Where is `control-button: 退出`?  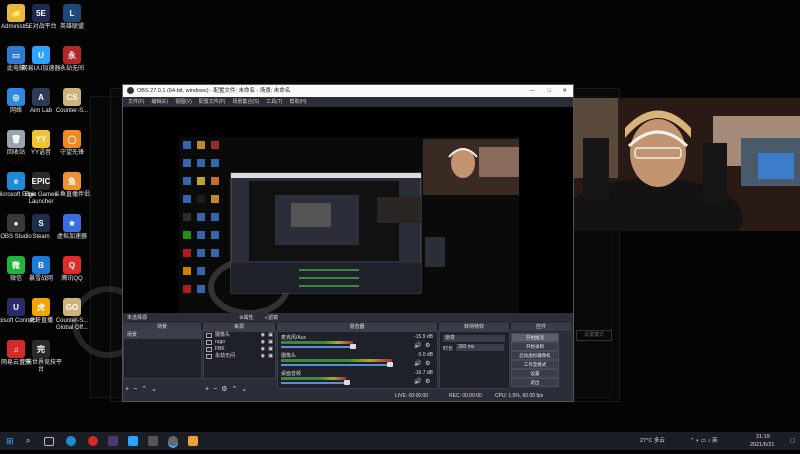
control-button: 退出 is located at coordinates (535, 382).